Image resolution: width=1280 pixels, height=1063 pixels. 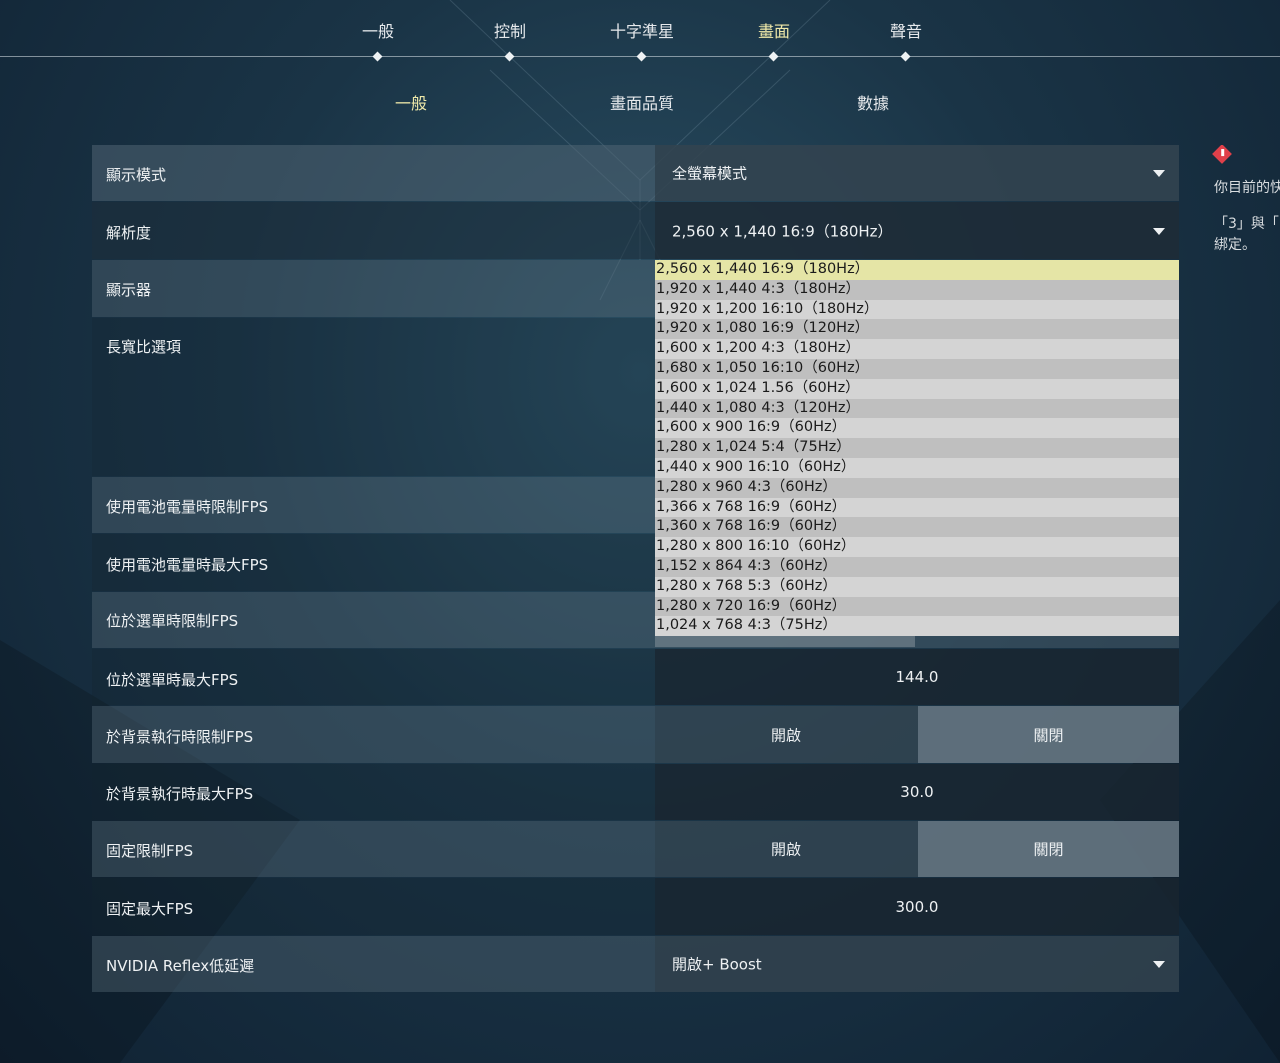 I want to click on setting-row-fixed-max-fps: 固定最大FPS 300.0, so click(x=635, y=906).